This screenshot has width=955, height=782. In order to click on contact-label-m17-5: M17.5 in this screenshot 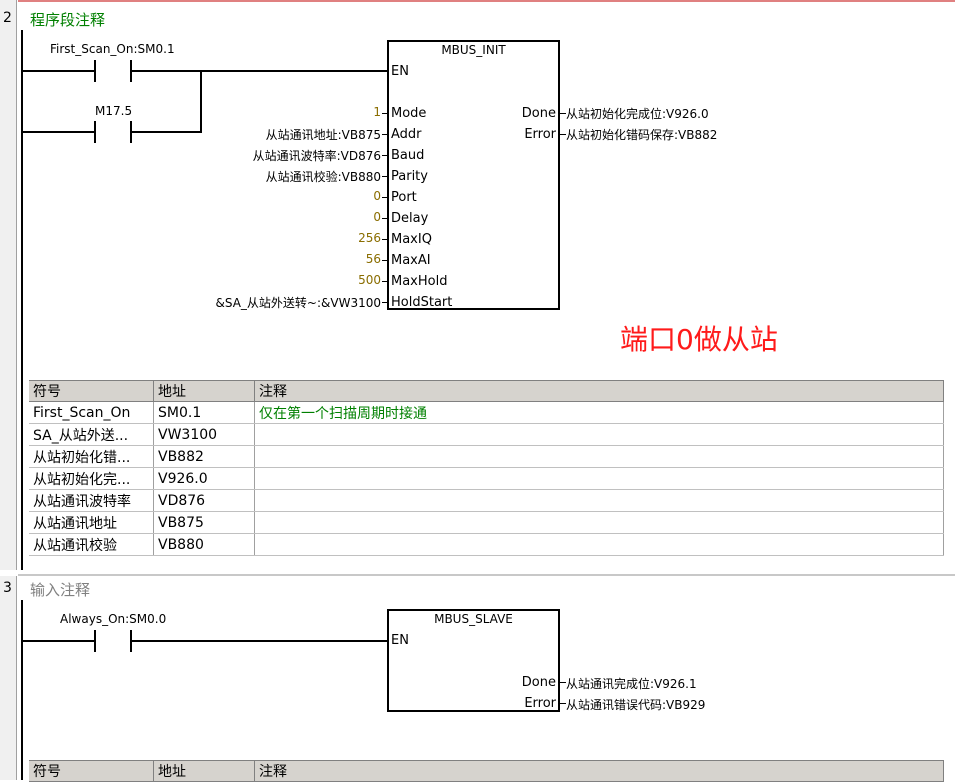, I will do `click(114, 111)`.